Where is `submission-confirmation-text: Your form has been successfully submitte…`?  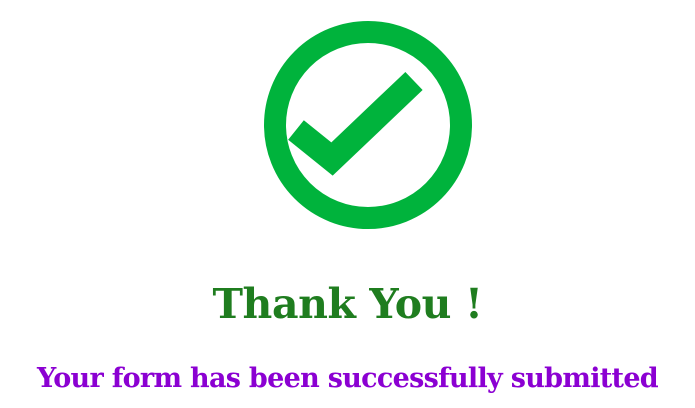 submission-confirmation-text: Your form has been successfully submitte… is located at coordinates (348, 378).